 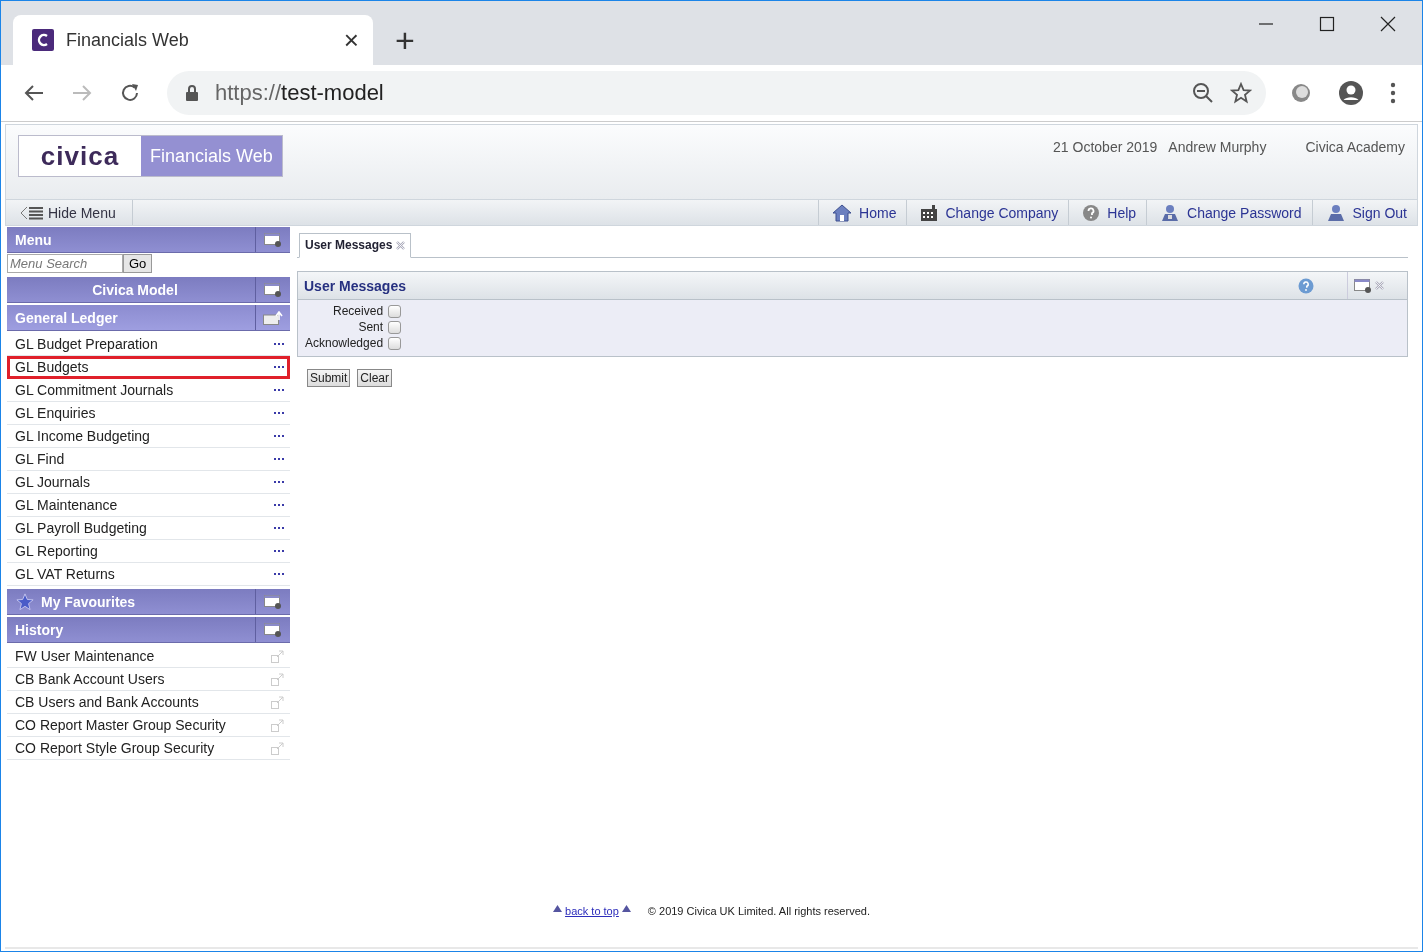 What do you see at coordinates (148, 390) in the screenshot?
I see `menu-item: GL Commitment Journals` at bounding box center [148, 390].